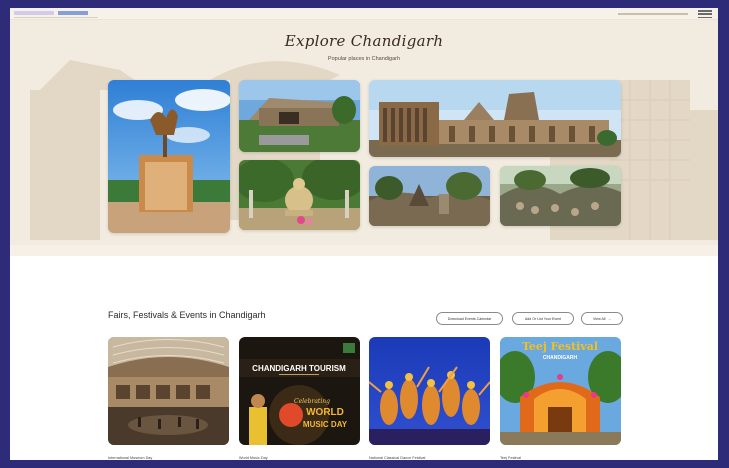 Image resolution: width=729 pixels, height=468 pixels. What do you see at coordinates (325, 424) in the screenshot?
I see `svg-text: MUSIC DAY` at bounding box center [325, 424].